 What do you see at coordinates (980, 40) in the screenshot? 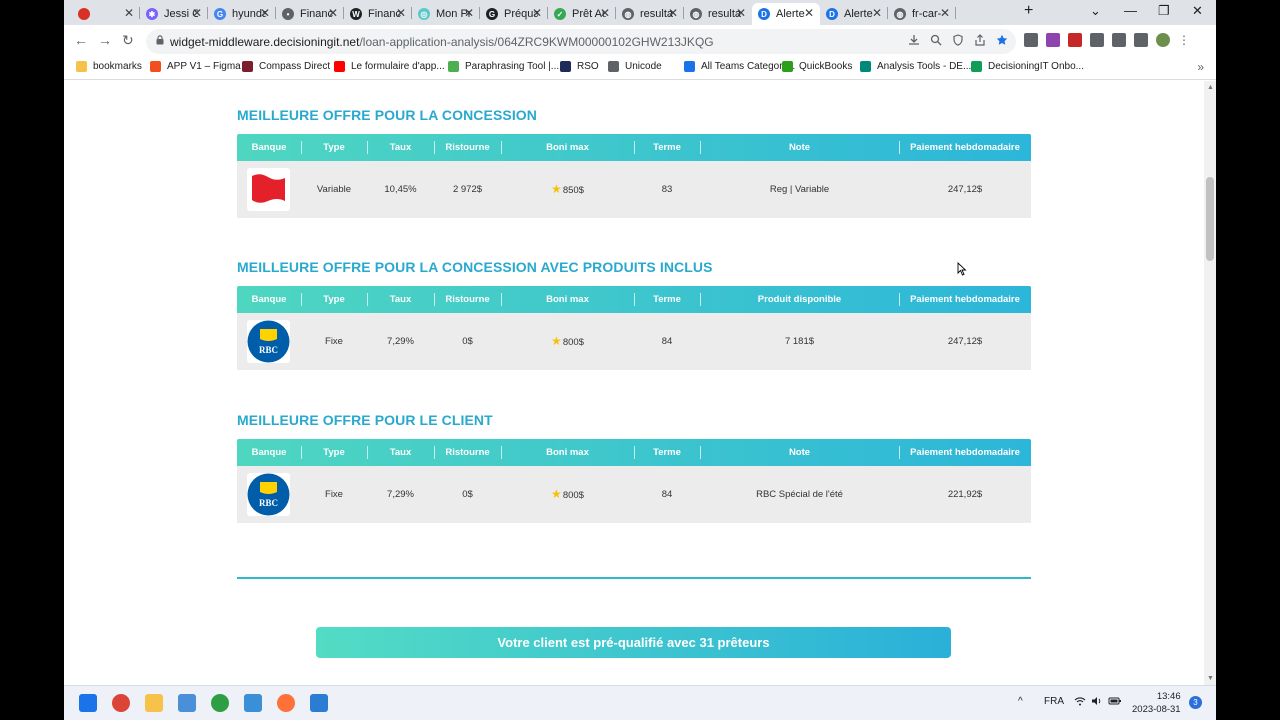
I see `share-icon` at bounding box center [980, 40].